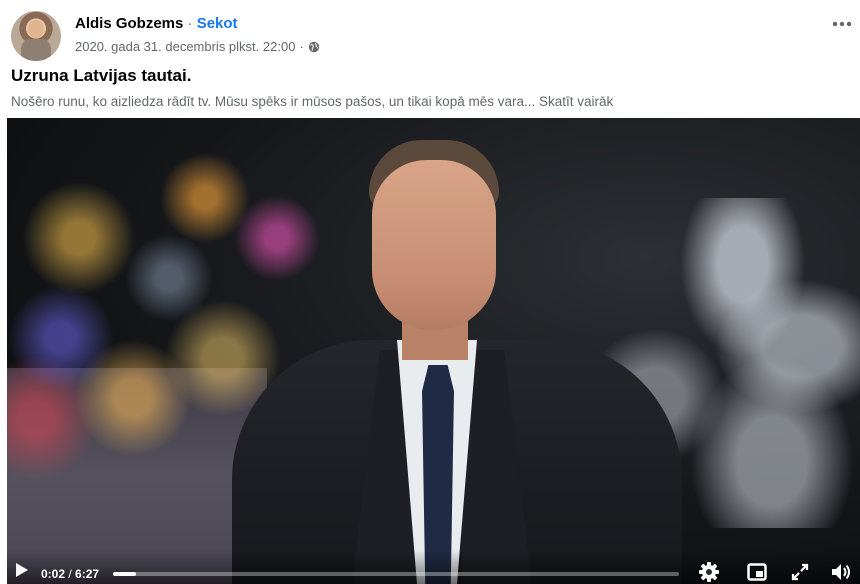 This screenshot has height=584, width=860. Describe the element at coordinates (396, 574) in the screenshot. I see `video-progress-bar` at that location.